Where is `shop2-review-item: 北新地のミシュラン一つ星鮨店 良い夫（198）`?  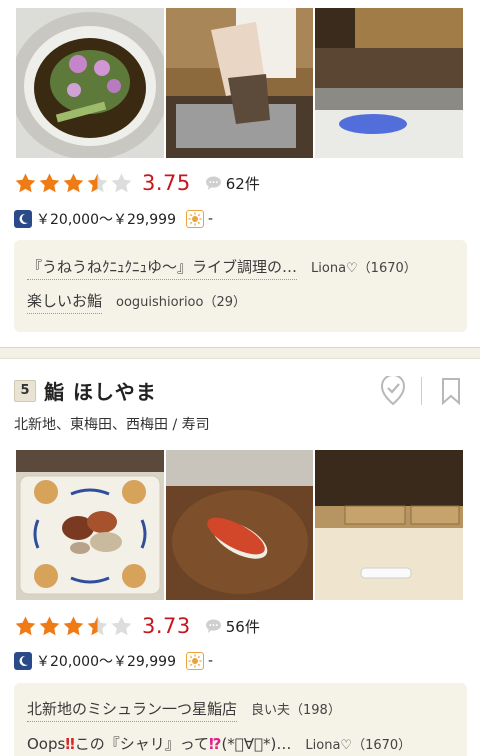
shop2-review-item: 北新地のミシュラン一つ星鮨店 良い夫（198） is located at coordinates (184, 710).